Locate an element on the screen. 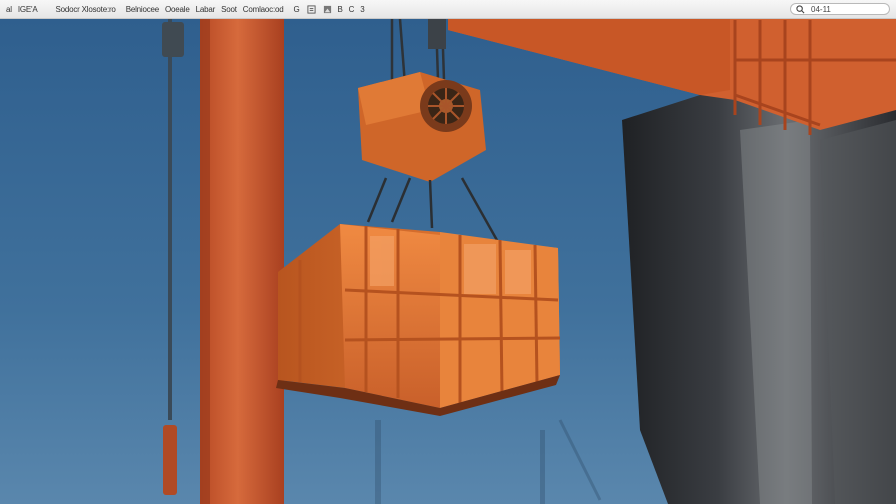  search-icon is located at coordinates (800, 9).